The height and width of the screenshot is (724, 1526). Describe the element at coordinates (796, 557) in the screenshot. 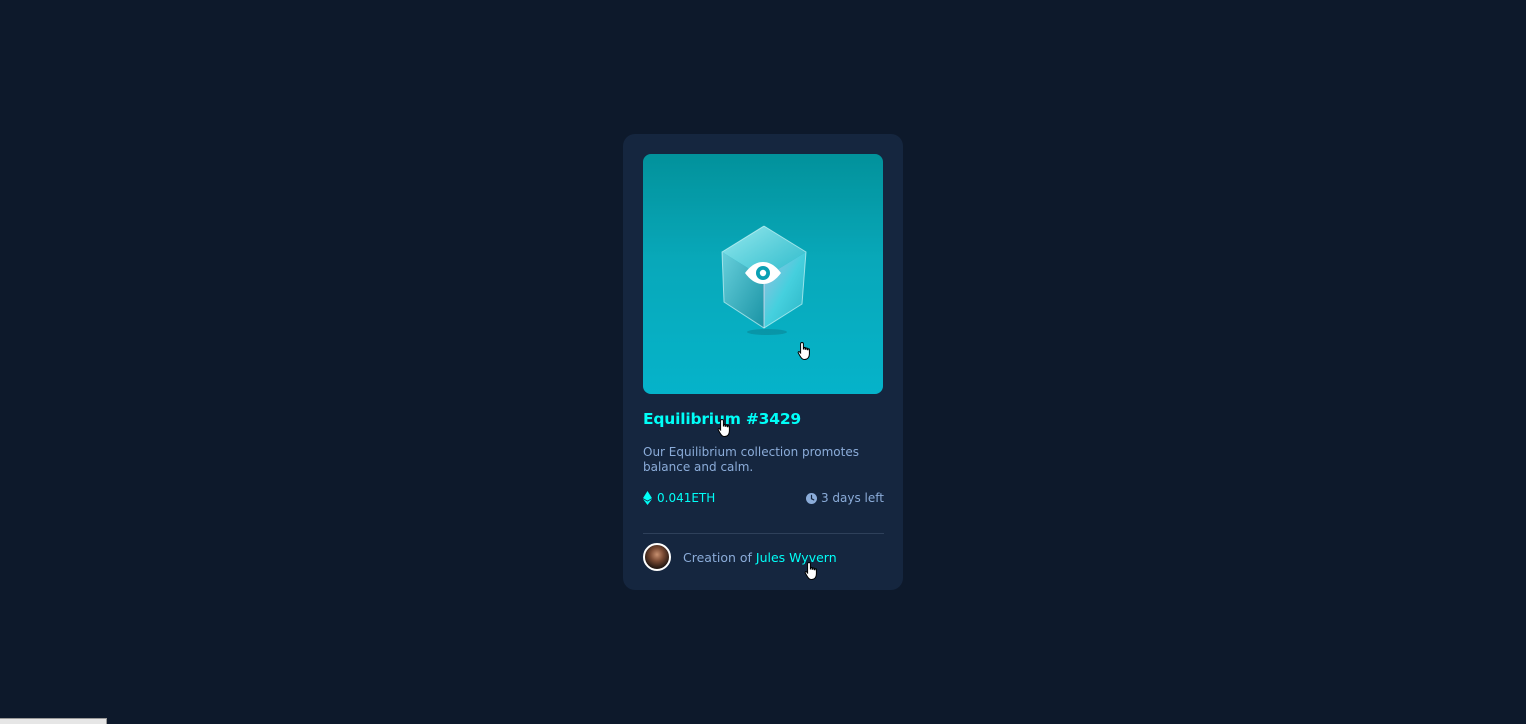

I see `creator-link: Jules Wyvern` at that location.